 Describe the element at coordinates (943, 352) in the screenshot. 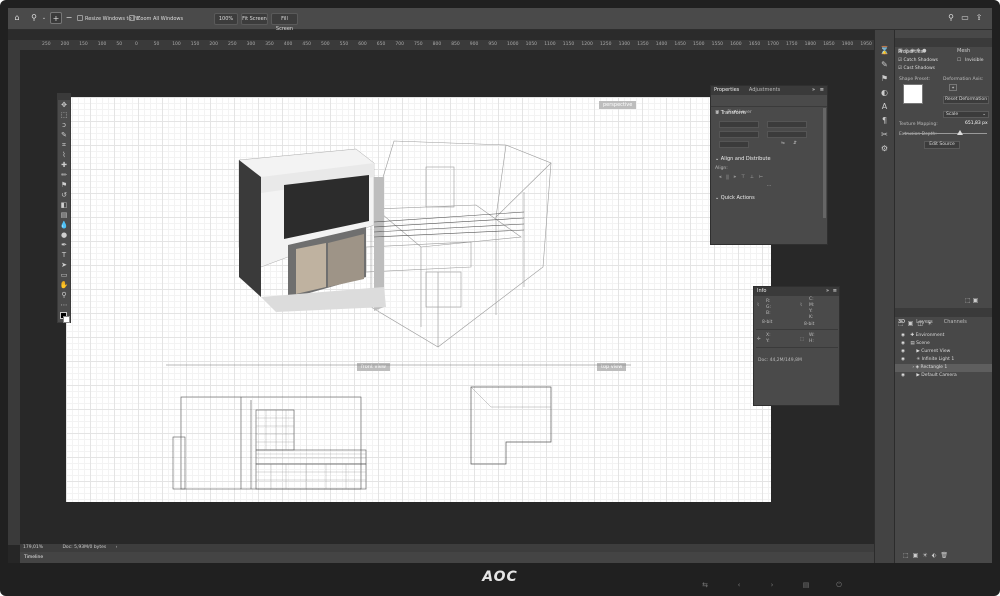

I see `list-item: ◉ ▶ Current View` at that location.